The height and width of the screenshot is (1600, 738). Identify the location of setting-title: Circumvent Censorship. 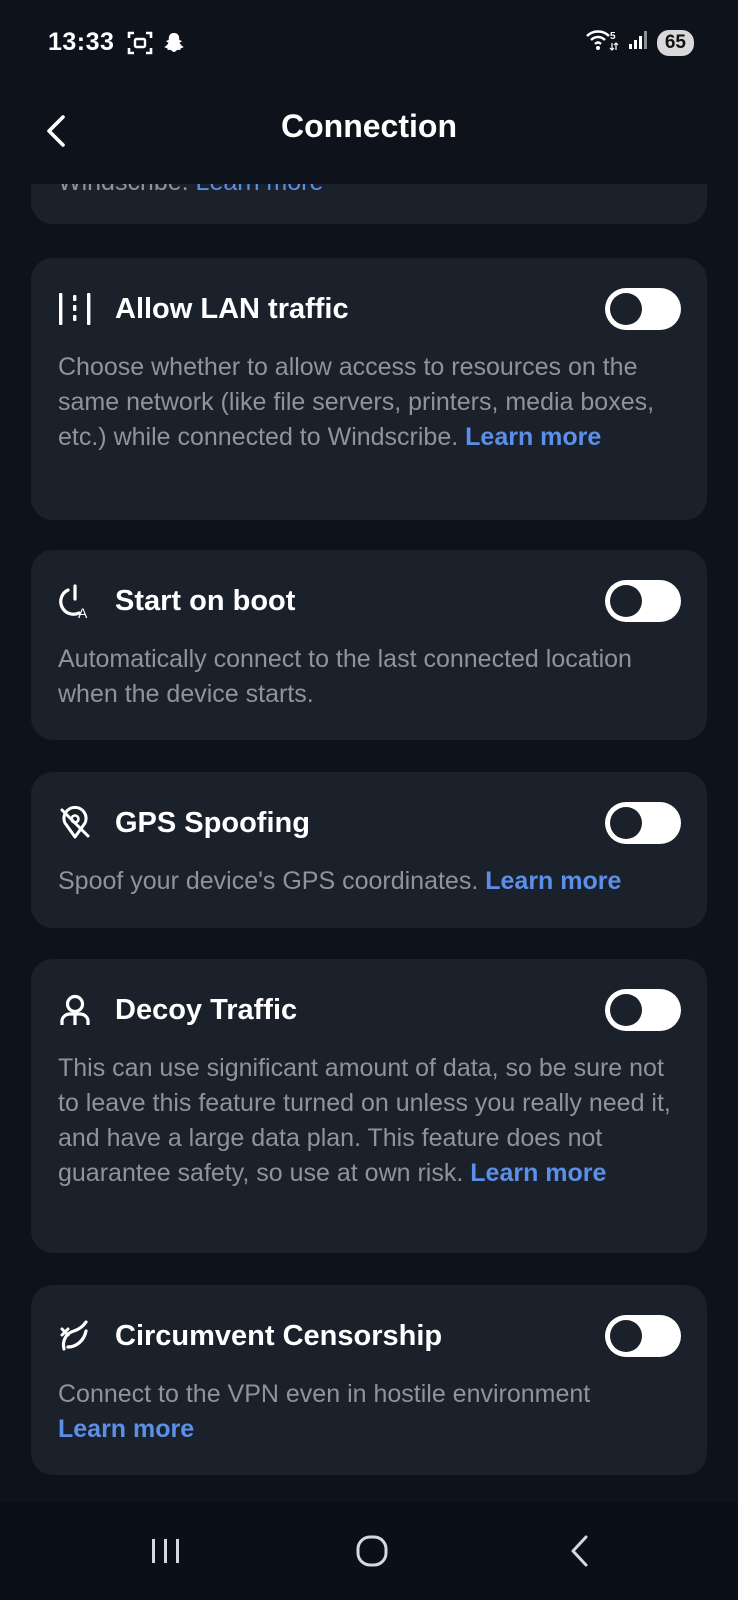
(279, 1335).